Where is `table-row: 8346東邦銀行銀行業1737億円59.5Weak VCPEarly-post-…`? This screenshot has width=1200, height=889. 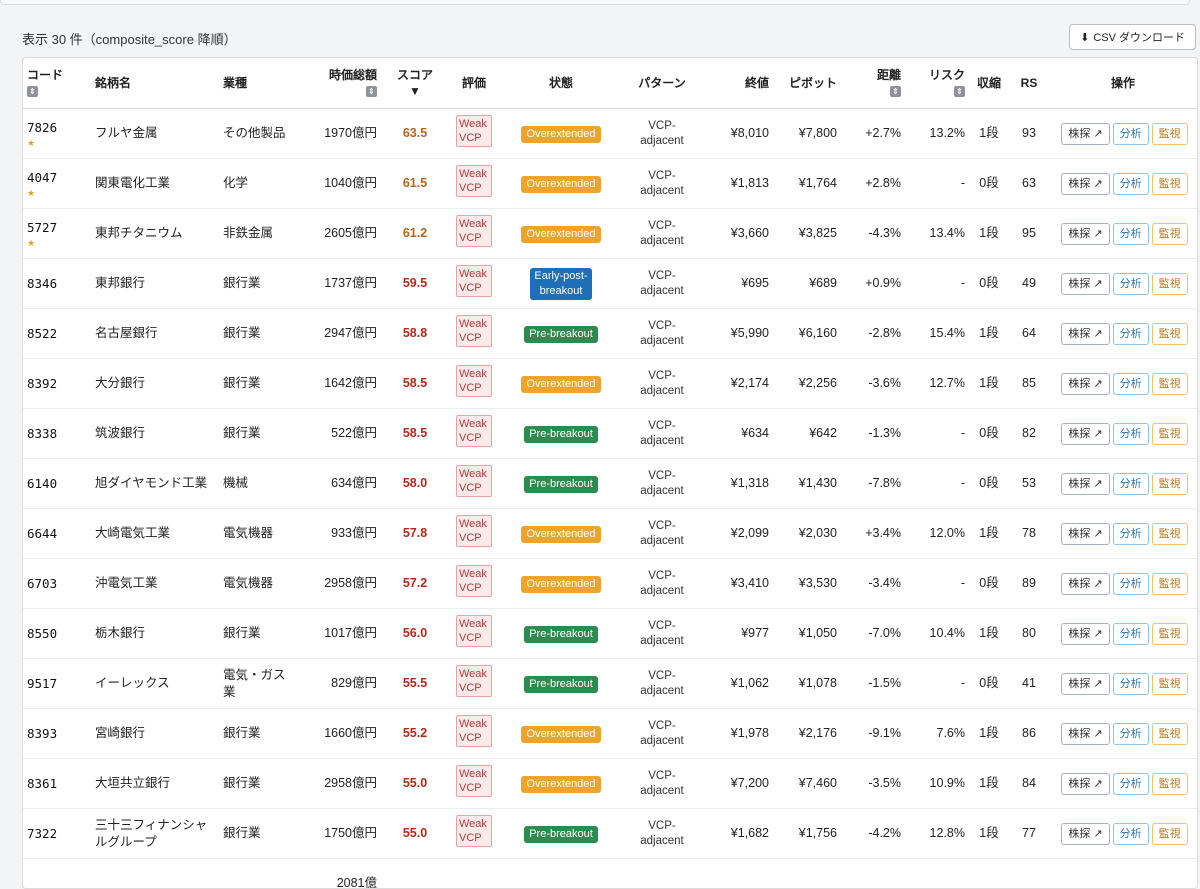 table-row: 8346東邦銀行銀行業1737億円59.5Weak VCPEarly-post-… is located at coordinates (610, 284).